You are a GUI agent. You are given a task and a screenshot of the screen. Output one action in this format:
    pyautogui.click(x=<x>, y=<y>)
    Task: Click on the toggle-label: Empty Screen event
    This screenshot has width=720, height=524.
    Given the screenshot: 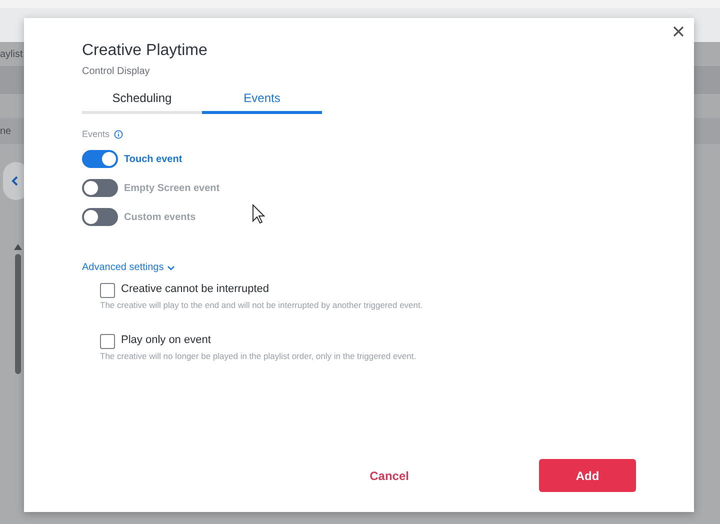 What is the action you would take?
    pyautogui.click(x=172, y=188)
    